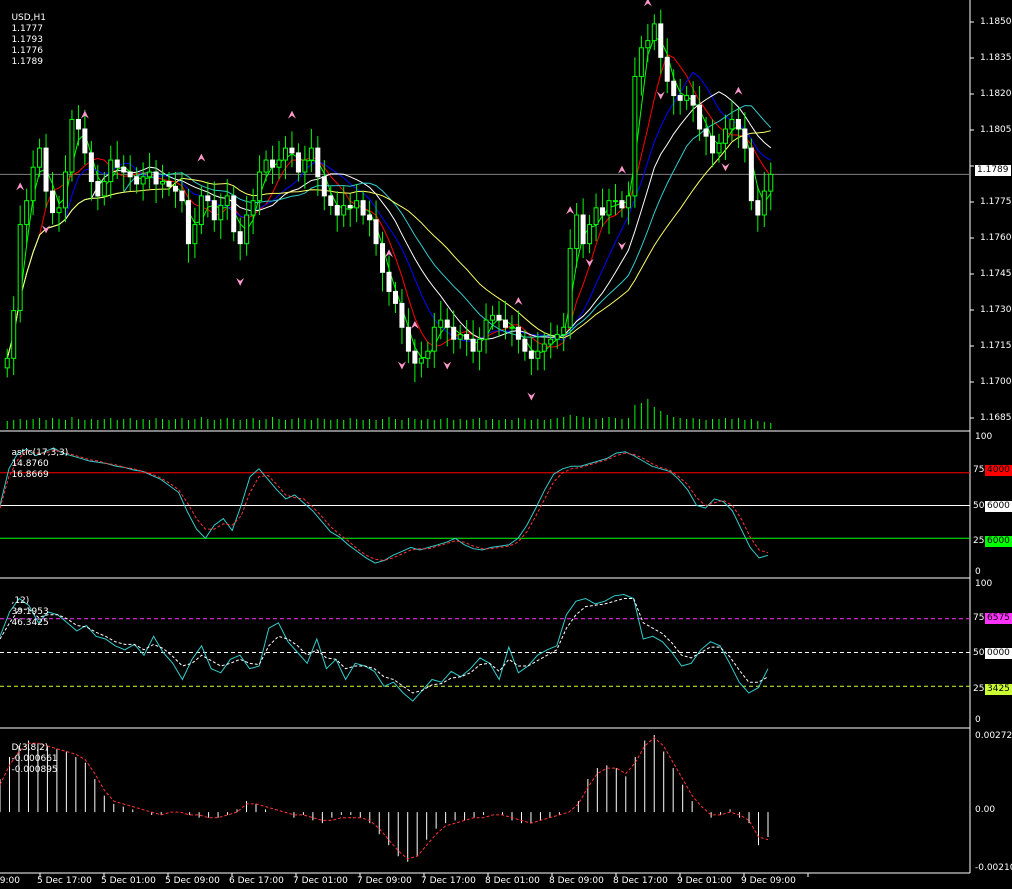 The height and width of the screenshot is (889, 1012). Describe the element at coordinates (978, 720) in the screenshot. I see `rsi-tick: 0` at that location.